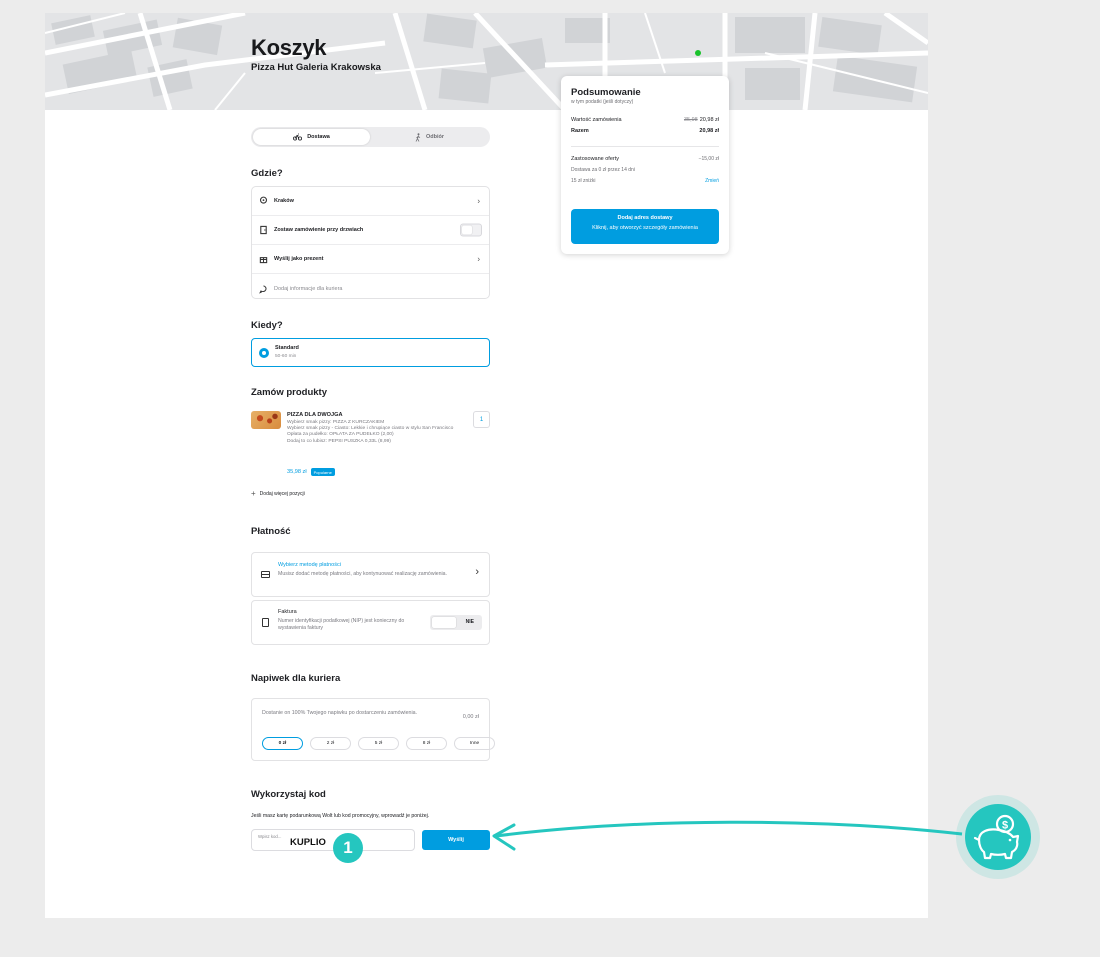 This screenshot has width=1100, height=957. Describe the element at coordinates (504, 837) in the screenshot. I see `arrow-head` at that location.